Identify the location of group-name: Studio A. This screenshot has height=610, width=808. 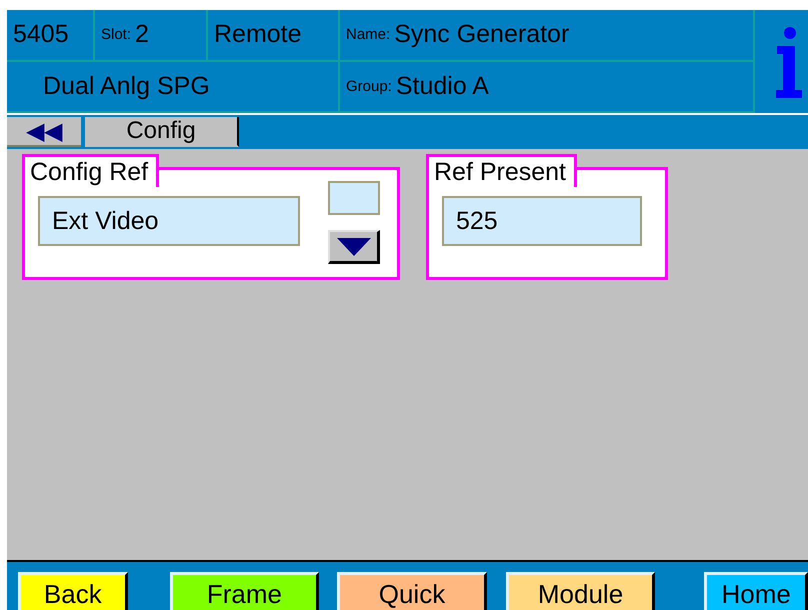
(442, 86).